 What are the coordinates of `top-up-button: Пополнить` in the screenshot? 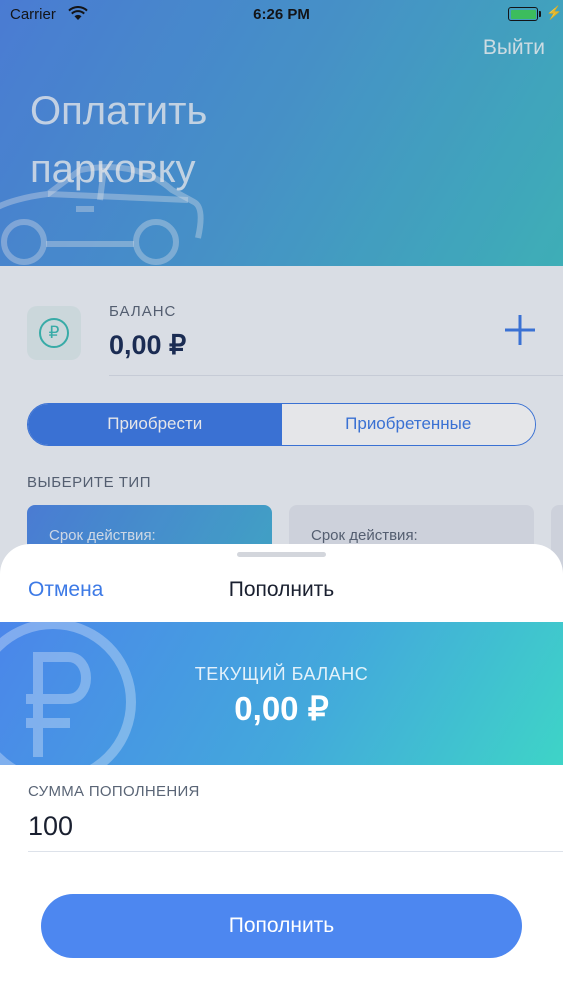 It's located at (281, 926).